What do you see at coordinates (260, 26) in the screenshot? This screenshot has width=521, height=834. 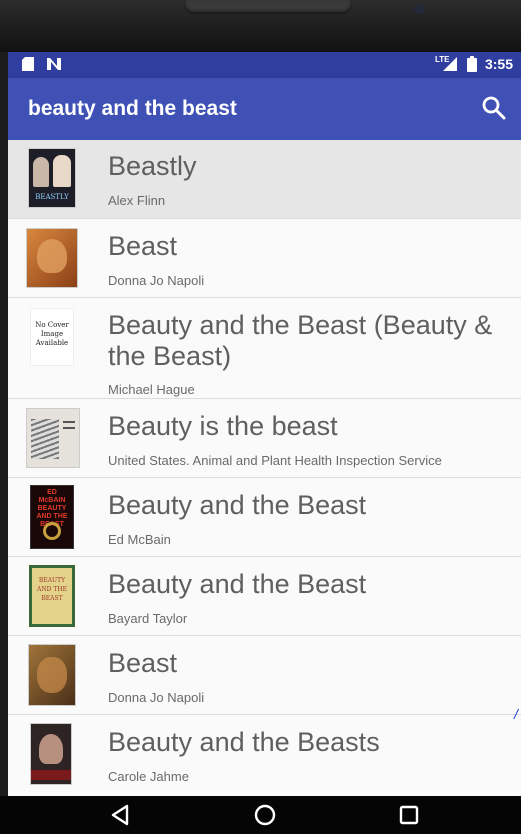 I see `device-bezel-top` at bounding box center [260, 26].